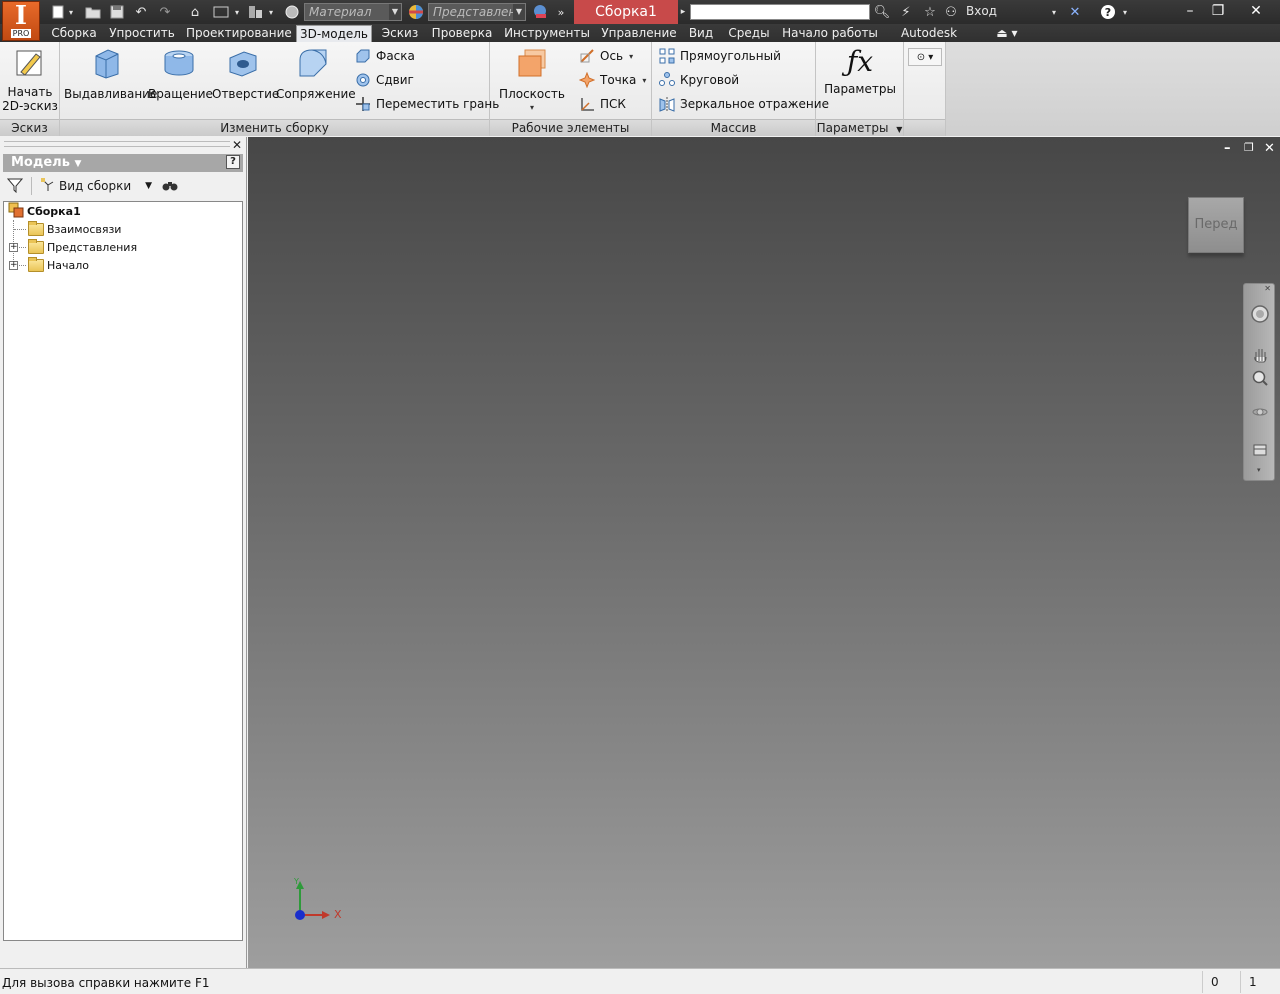 Image resolution: width=1280 pixels, height=994 pixels. I want to click on tab-sketch: Эскиз, so click(400, 33).